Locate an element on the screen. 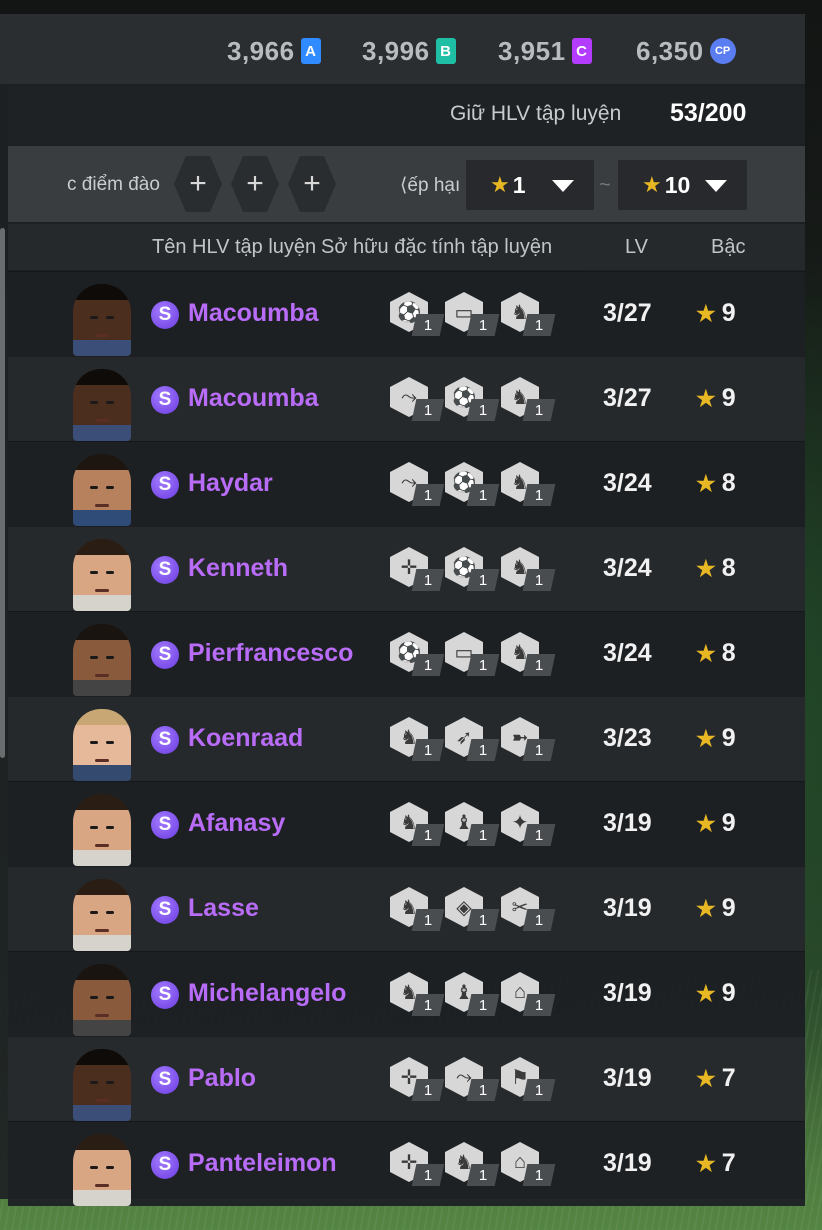  column-lv: LV is located at coordinates (636, 247).